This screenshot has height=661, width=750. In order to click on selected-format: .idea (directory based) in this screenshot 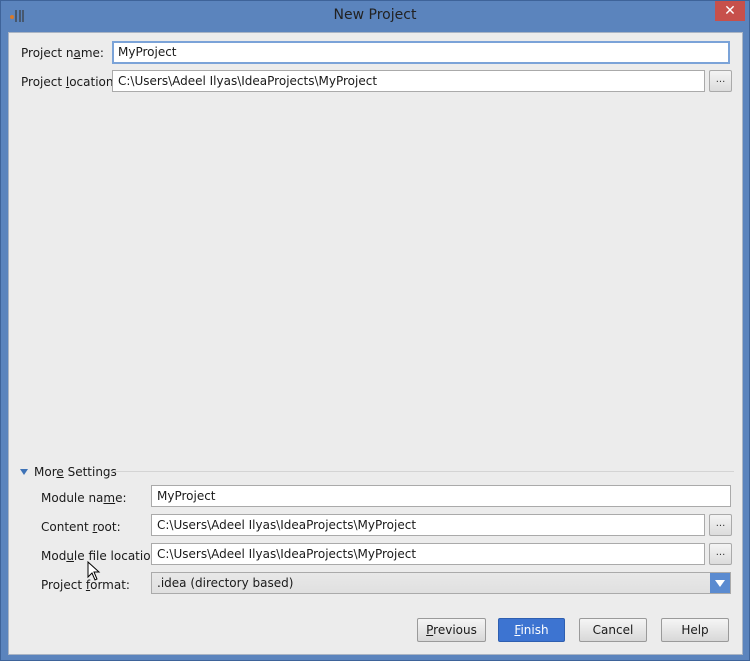, I will do `click(225, 583)`.